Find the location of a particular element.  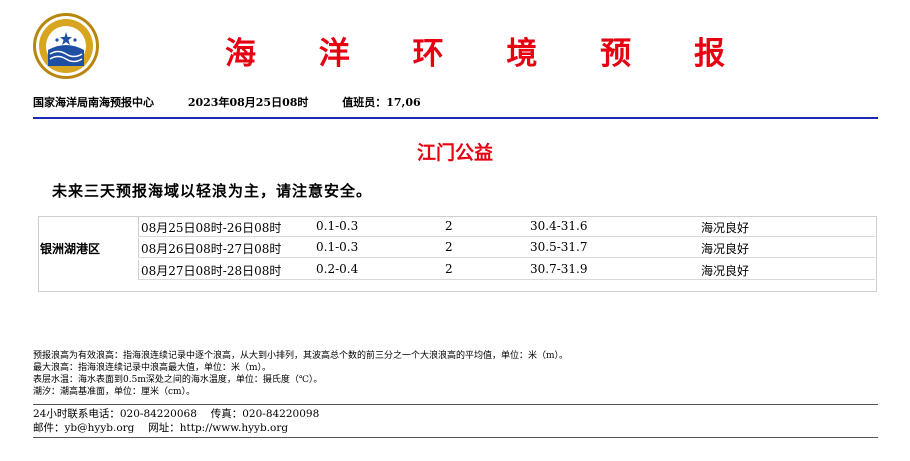

soa-emblem-icon is located at coordinates (66, 46).